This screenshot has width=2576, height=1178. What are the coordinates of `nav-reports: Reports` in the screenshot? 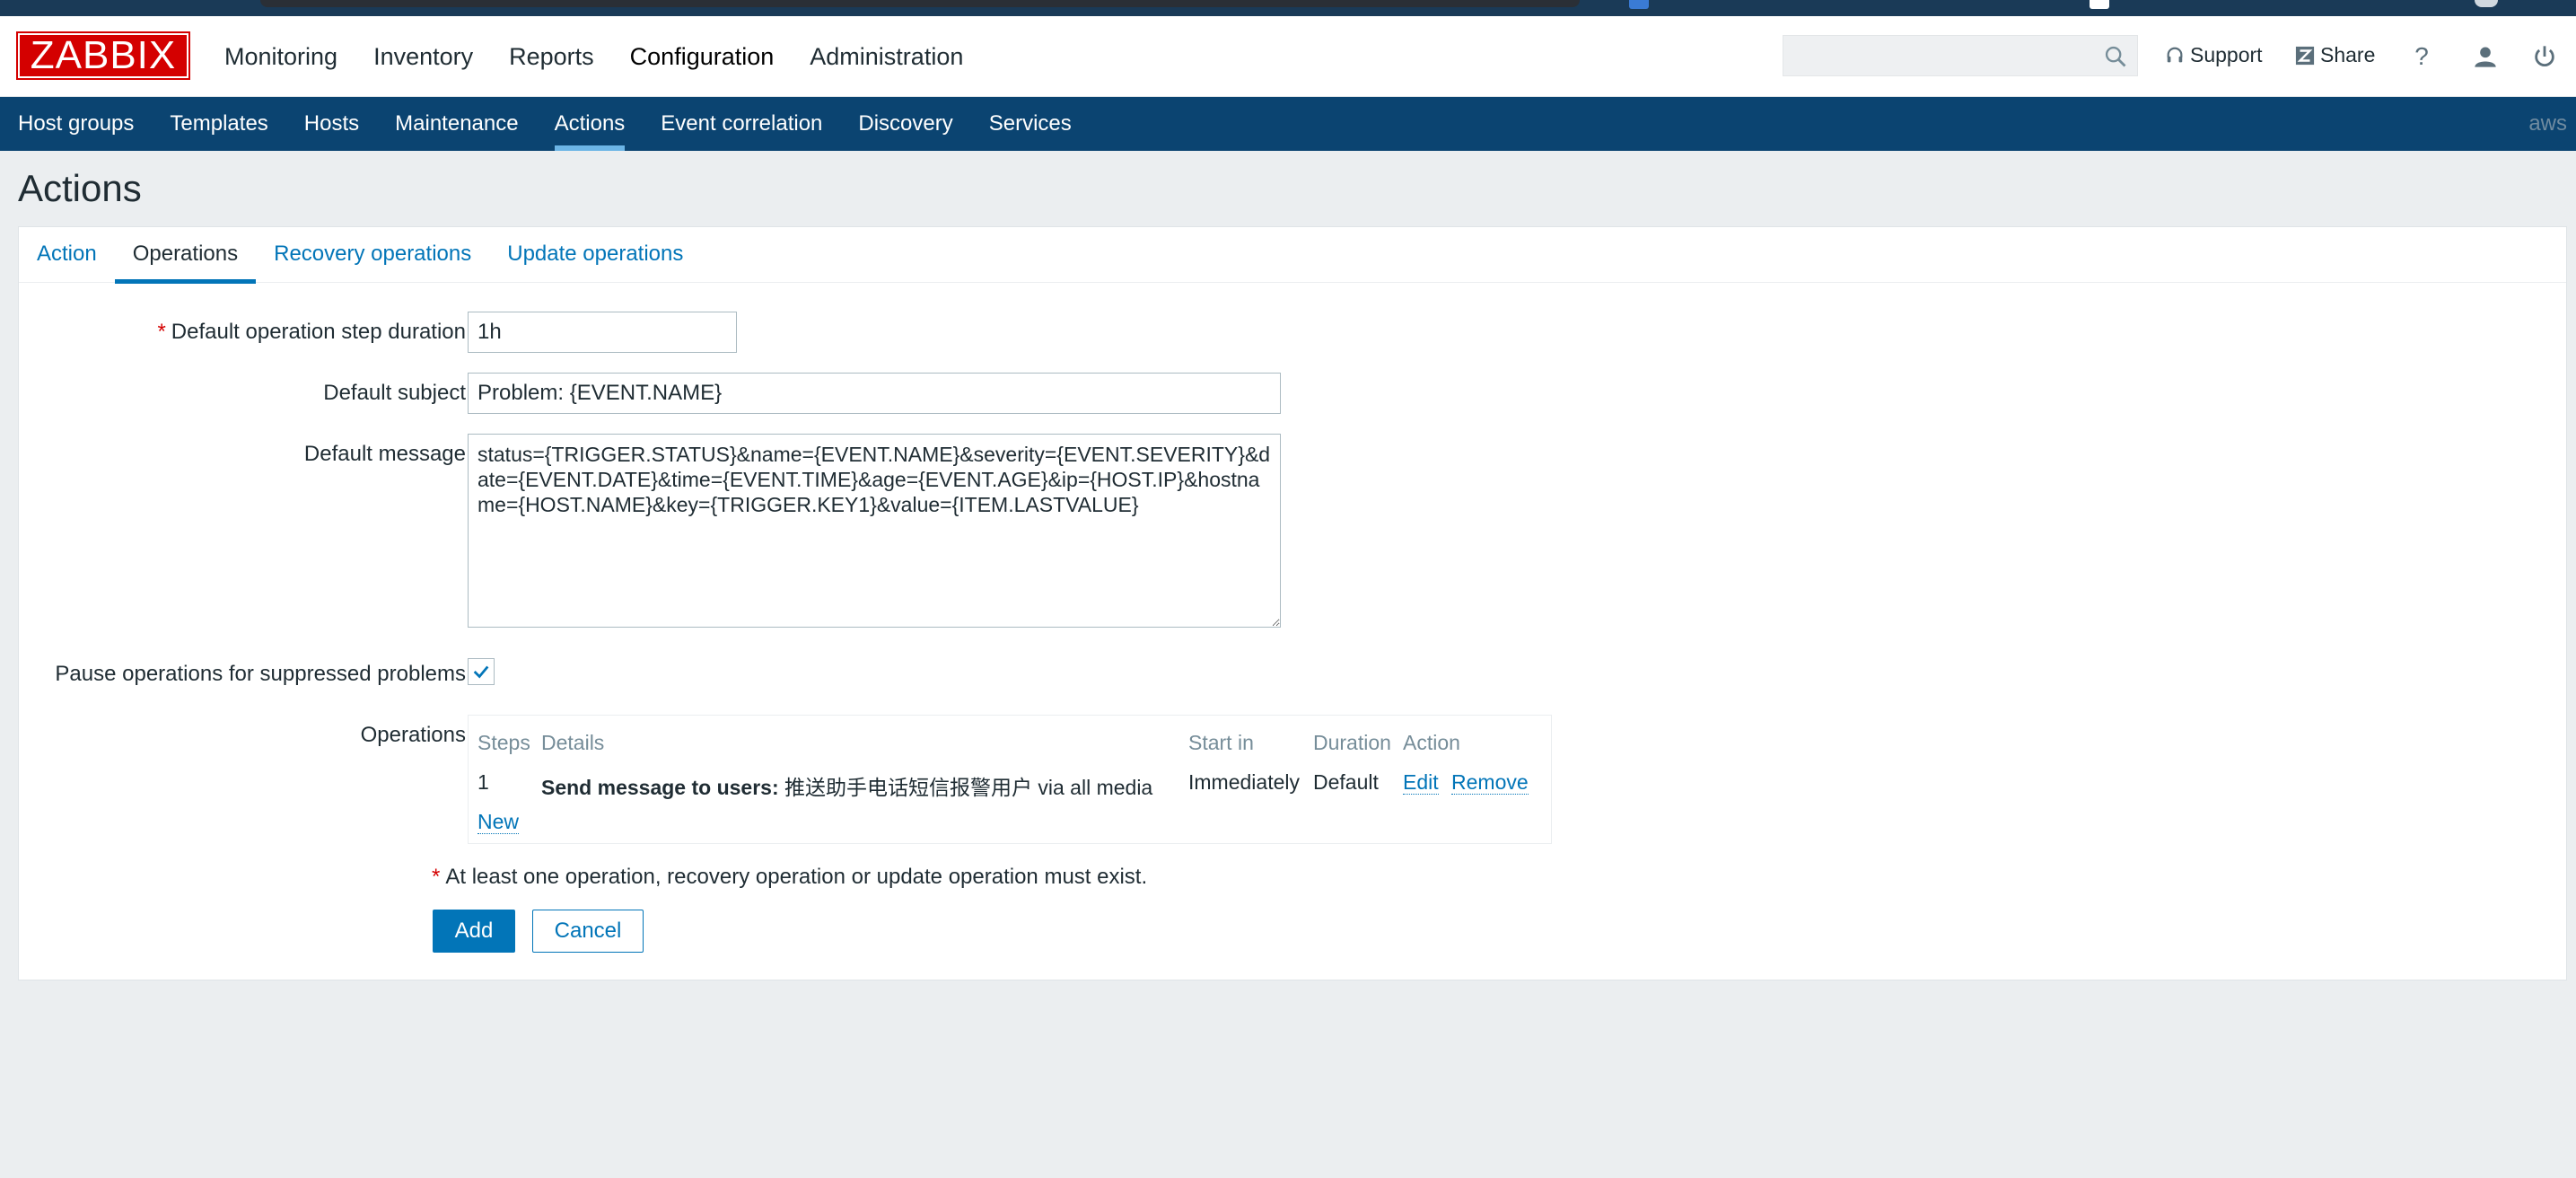 It's located at (551, 57).